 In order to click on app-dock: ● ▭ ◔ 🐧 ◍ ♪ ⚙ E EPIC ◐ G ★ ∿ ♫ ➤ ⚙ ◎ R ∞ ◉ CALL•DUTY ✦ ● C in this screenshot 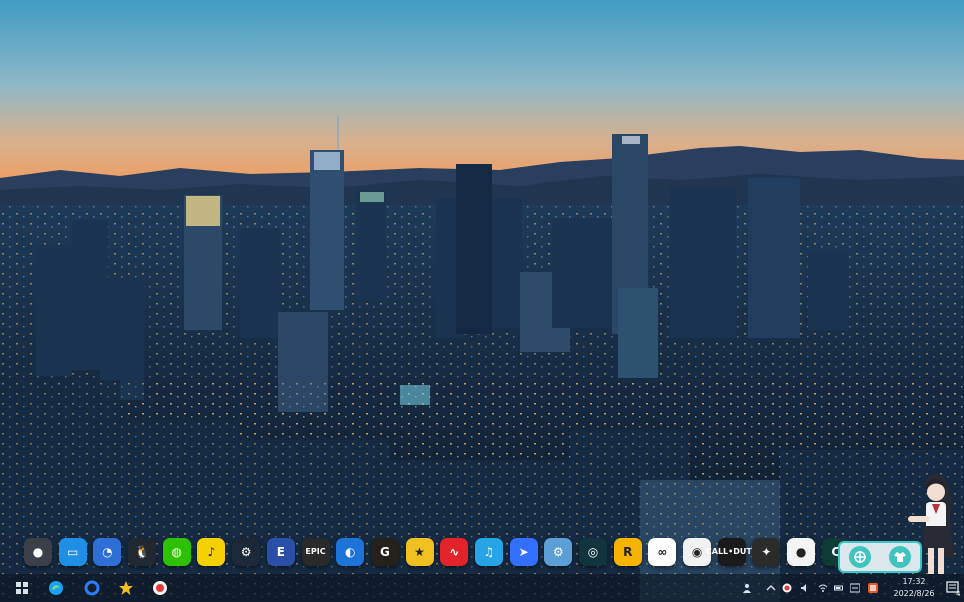, I will do `click(437, 552)`.